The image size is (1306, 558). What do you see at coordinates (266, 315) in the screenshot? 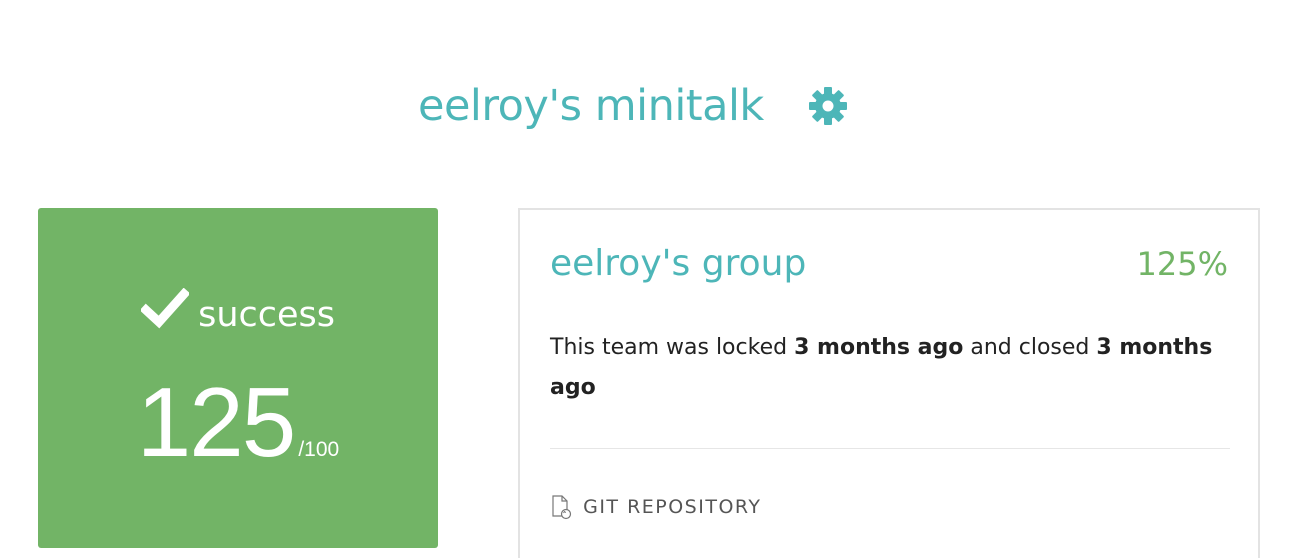
I see `status-label: success` at bounding box center [266, 315].